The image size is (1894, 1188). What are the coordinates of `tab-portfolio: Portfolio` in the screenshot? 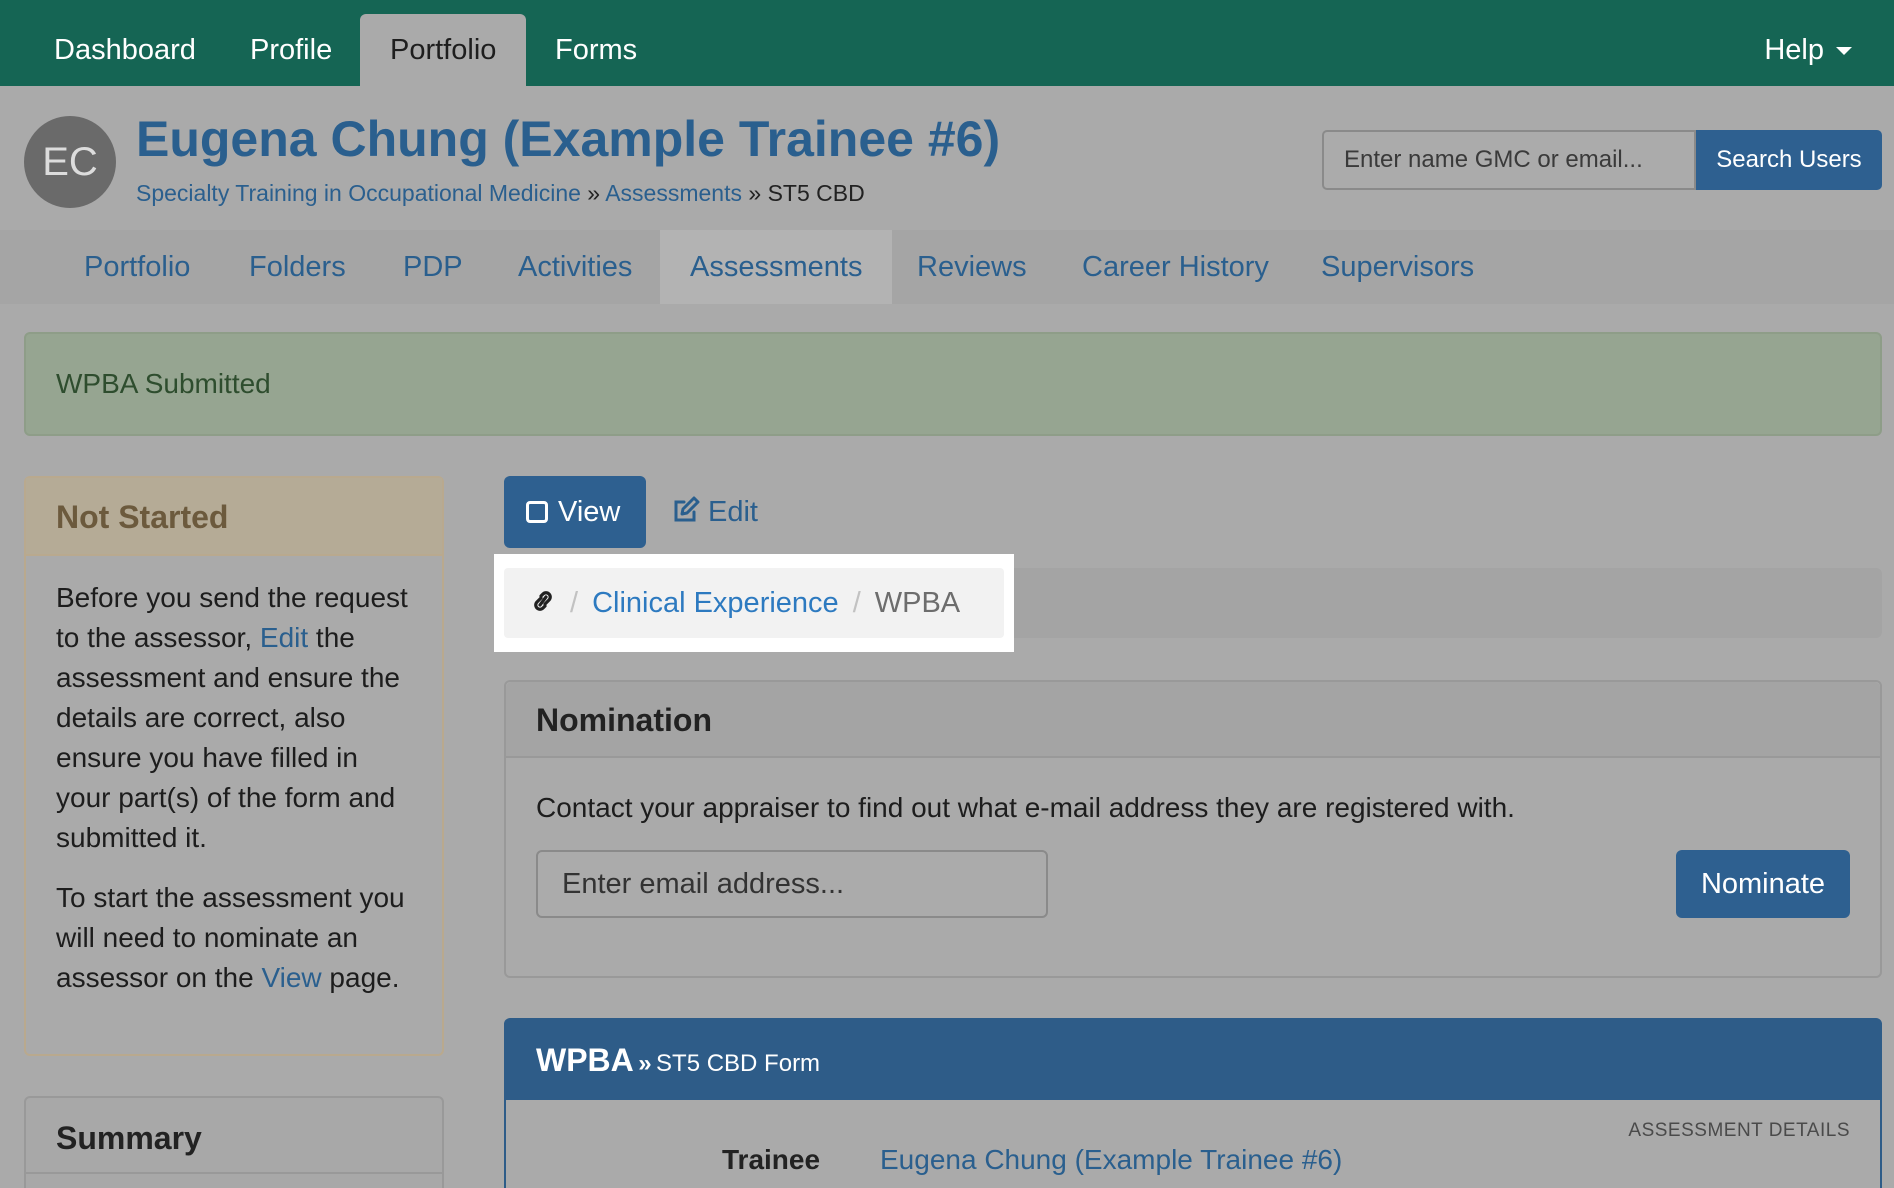 It's located at (137, 267).